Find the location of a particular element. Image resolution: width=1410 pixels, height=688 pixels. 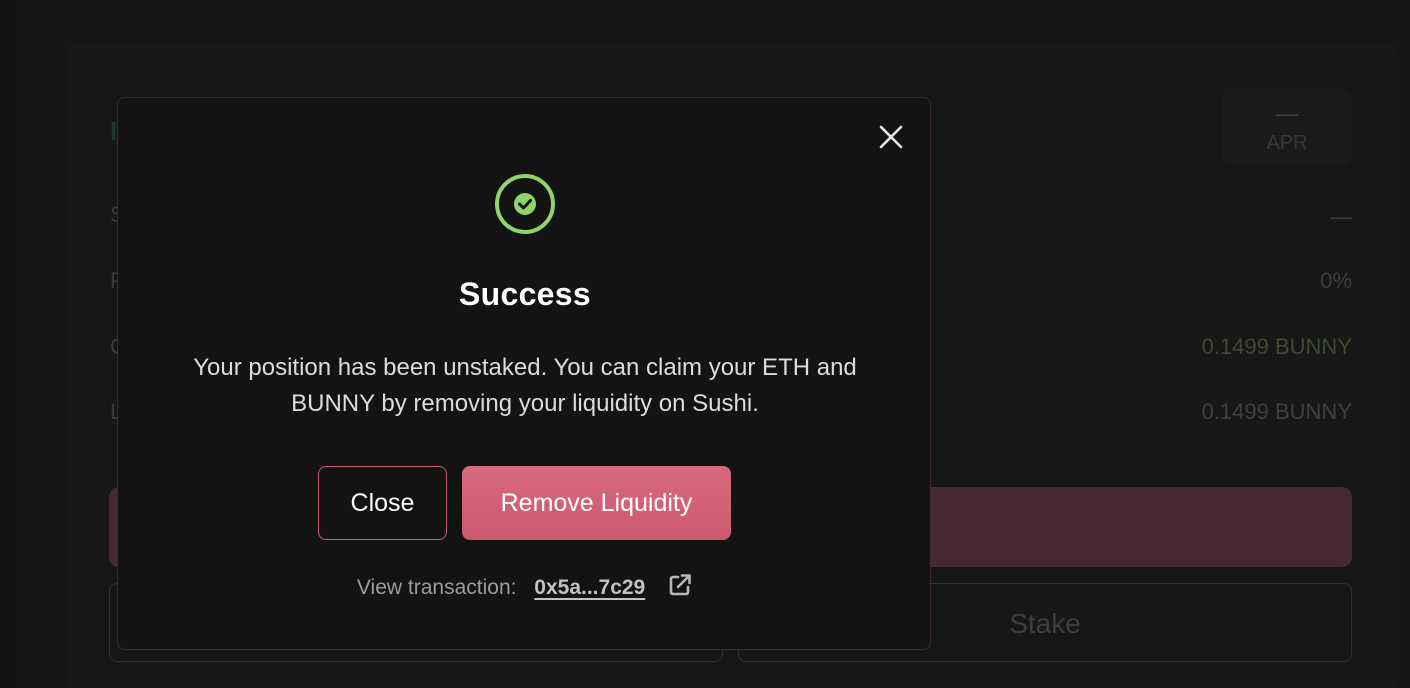

row-value-claimable: 0.1499 BUNNY is located at coordinates (1276, 346).